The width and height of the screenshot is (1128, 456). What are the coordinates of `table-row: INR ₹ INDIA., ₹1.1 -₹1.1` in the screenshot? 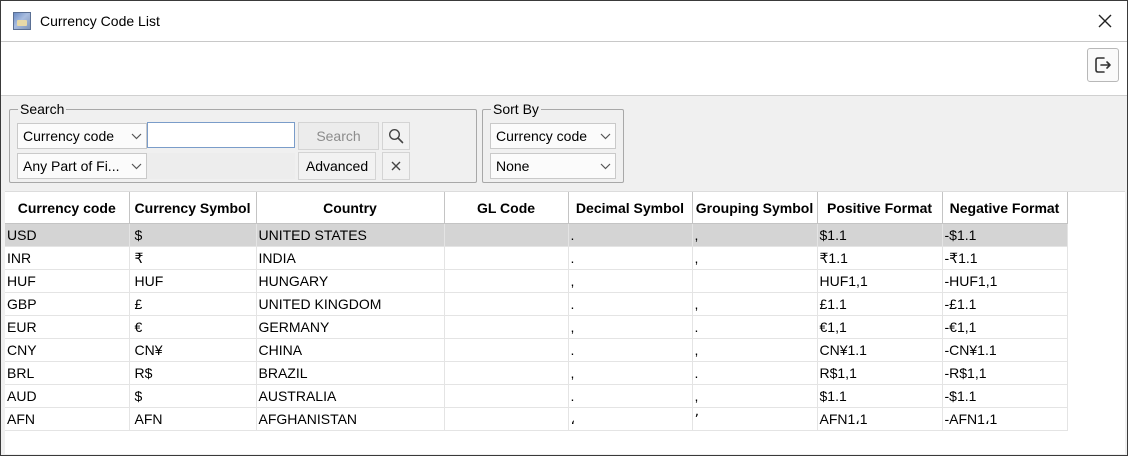 It's located at (536, 258).